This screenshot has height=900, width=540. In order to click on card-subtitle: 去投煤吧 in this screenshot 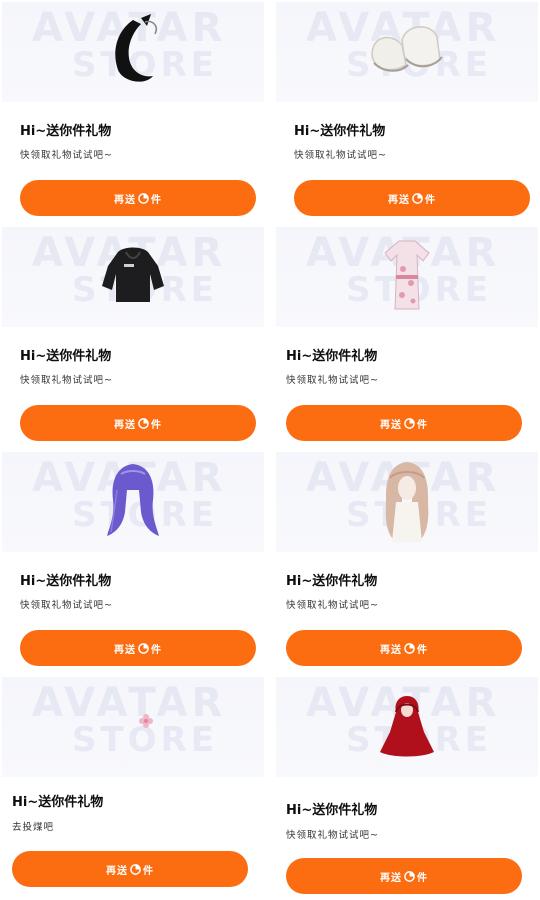, I will do `click(33, 827)`.